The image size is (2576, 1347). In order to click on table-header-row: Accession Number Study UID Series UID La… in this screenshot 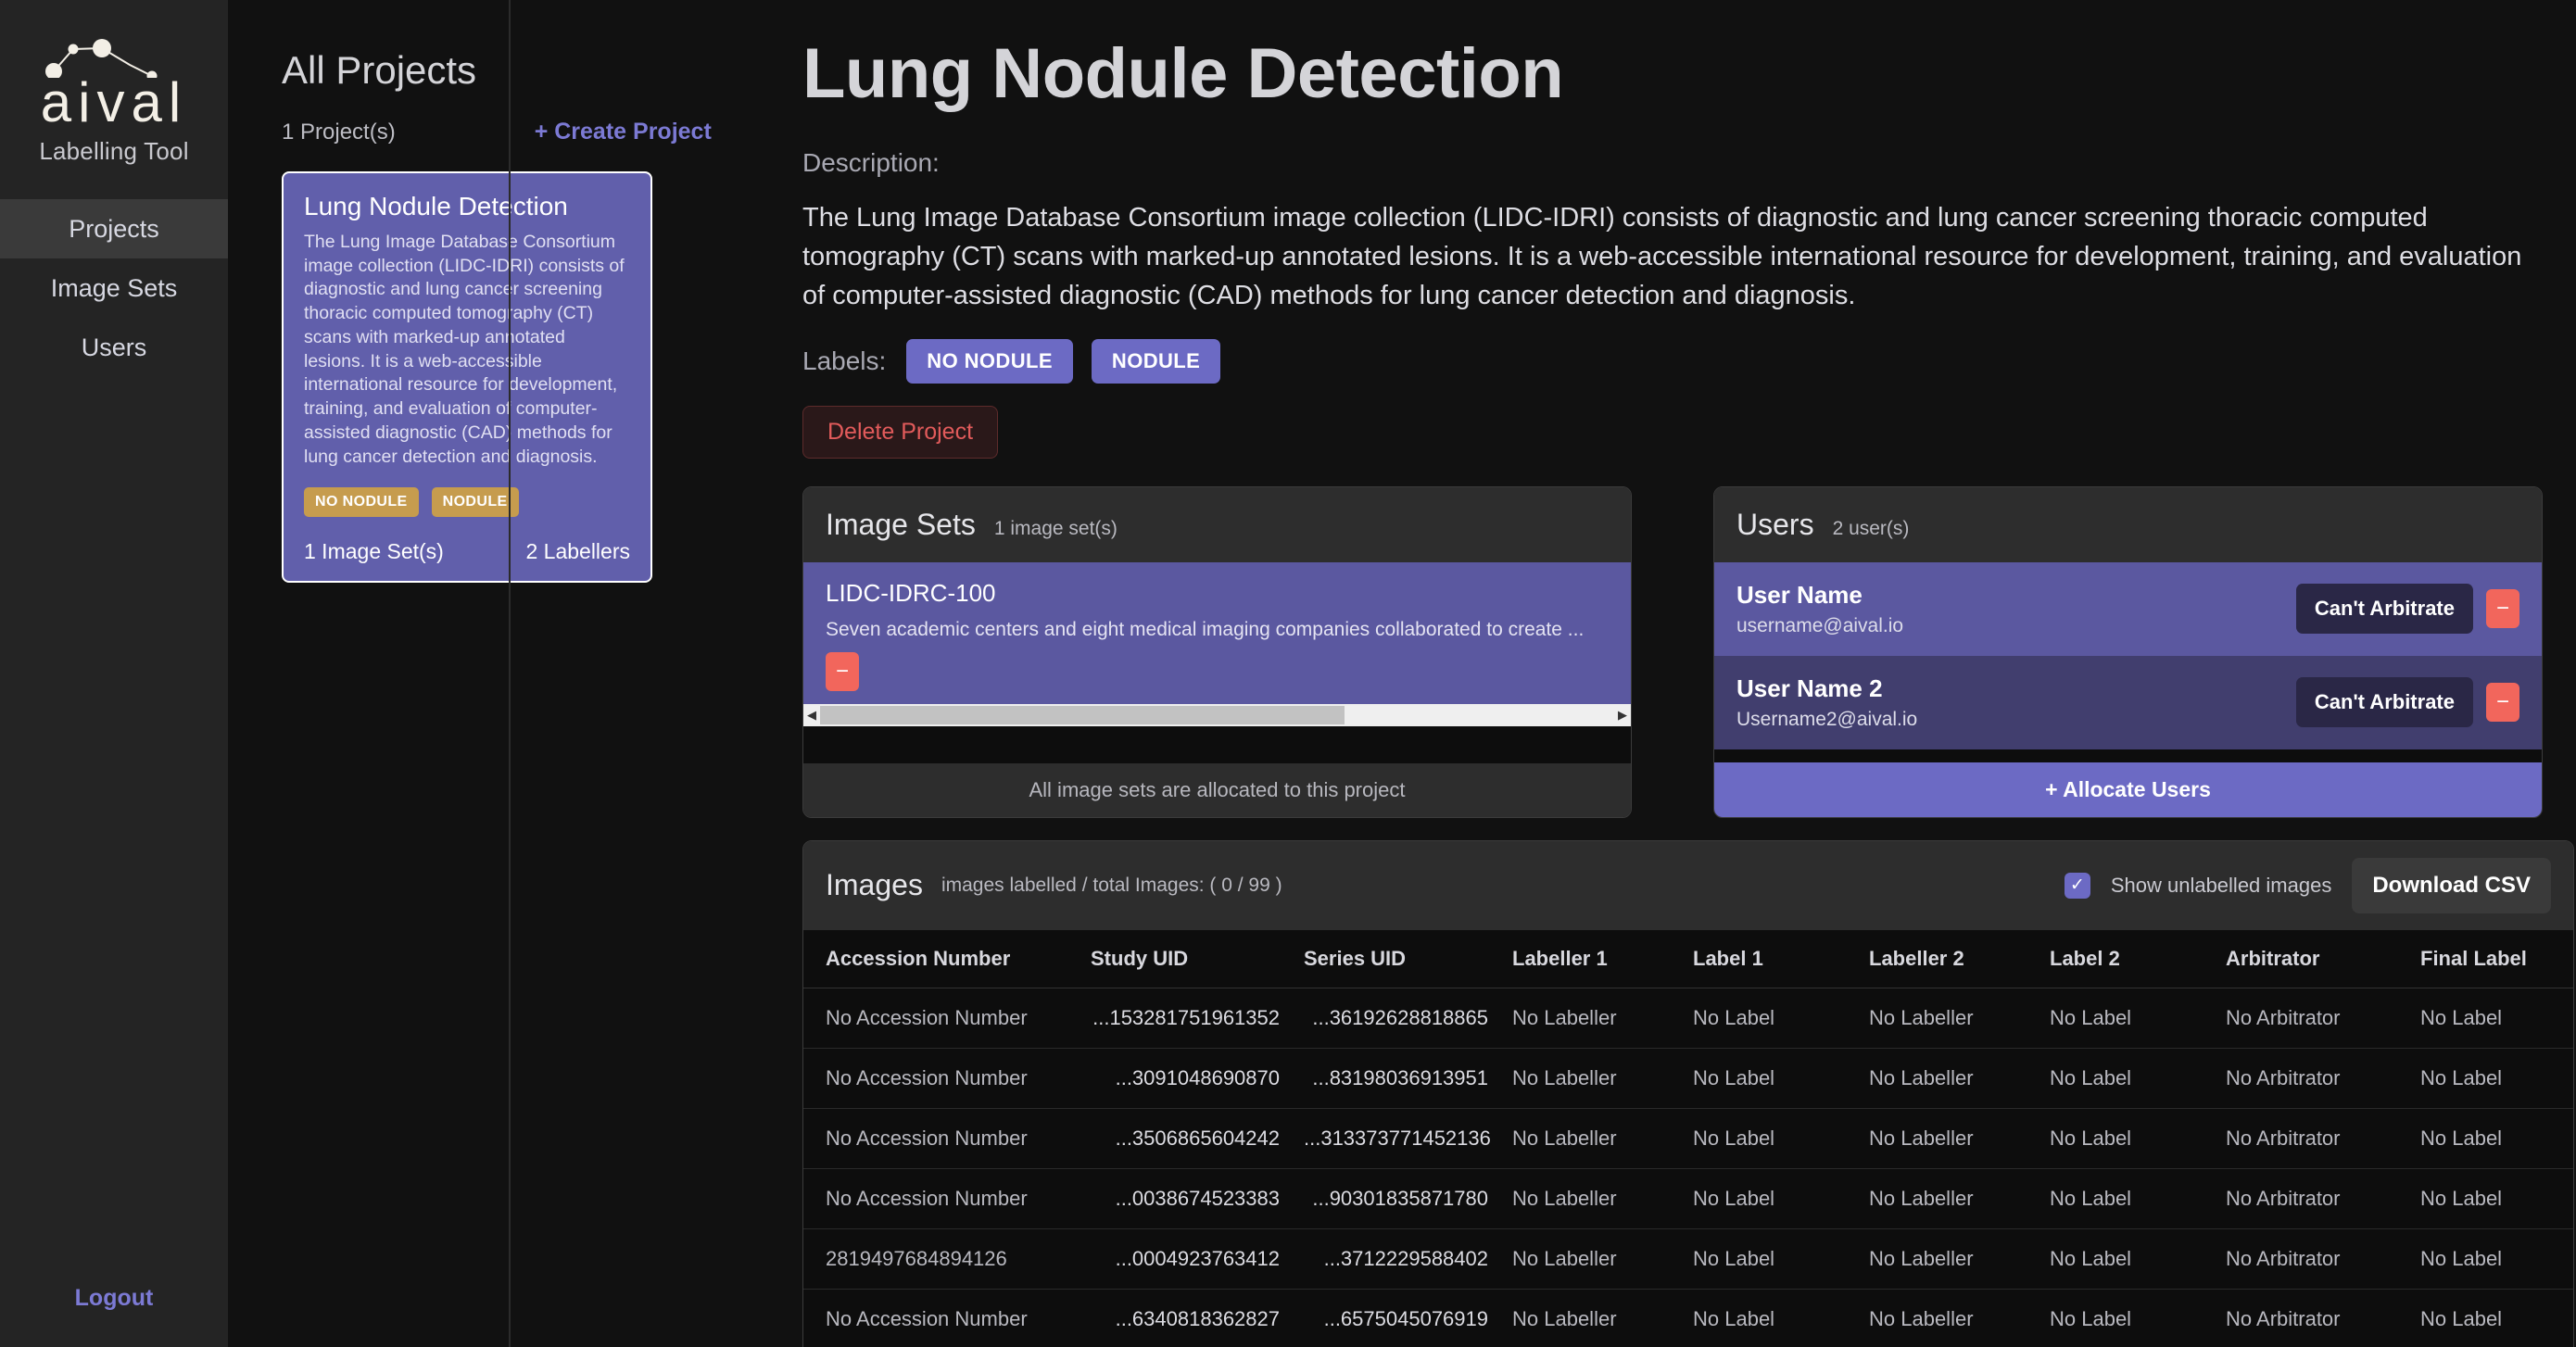, I will do `click(1688, 959)`.